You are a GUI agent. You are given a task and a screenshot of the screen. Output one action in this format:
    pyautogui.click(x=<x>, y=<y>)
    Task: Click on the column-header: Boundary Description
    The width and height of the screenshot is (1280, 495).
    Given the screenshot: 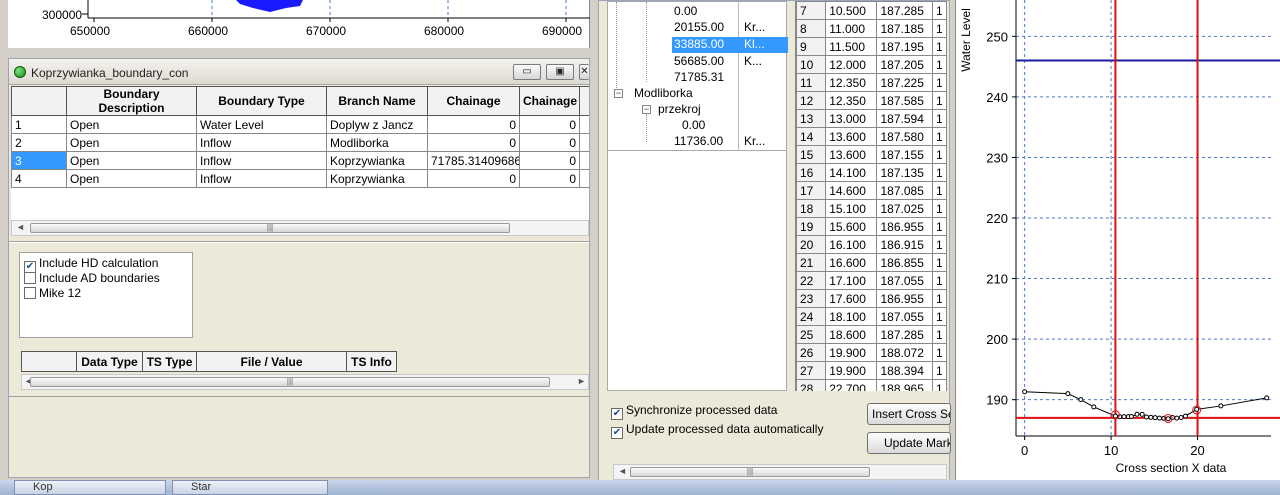 What is the action you would take?
    pyautogui.click(x=131, y=101)
    